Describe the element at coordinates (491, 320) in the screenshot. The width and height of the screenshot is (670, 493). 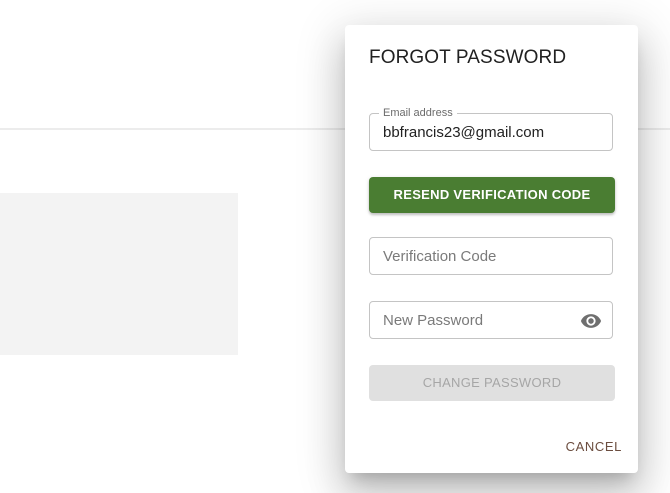
I see `new-password-field: New Password` at that location.